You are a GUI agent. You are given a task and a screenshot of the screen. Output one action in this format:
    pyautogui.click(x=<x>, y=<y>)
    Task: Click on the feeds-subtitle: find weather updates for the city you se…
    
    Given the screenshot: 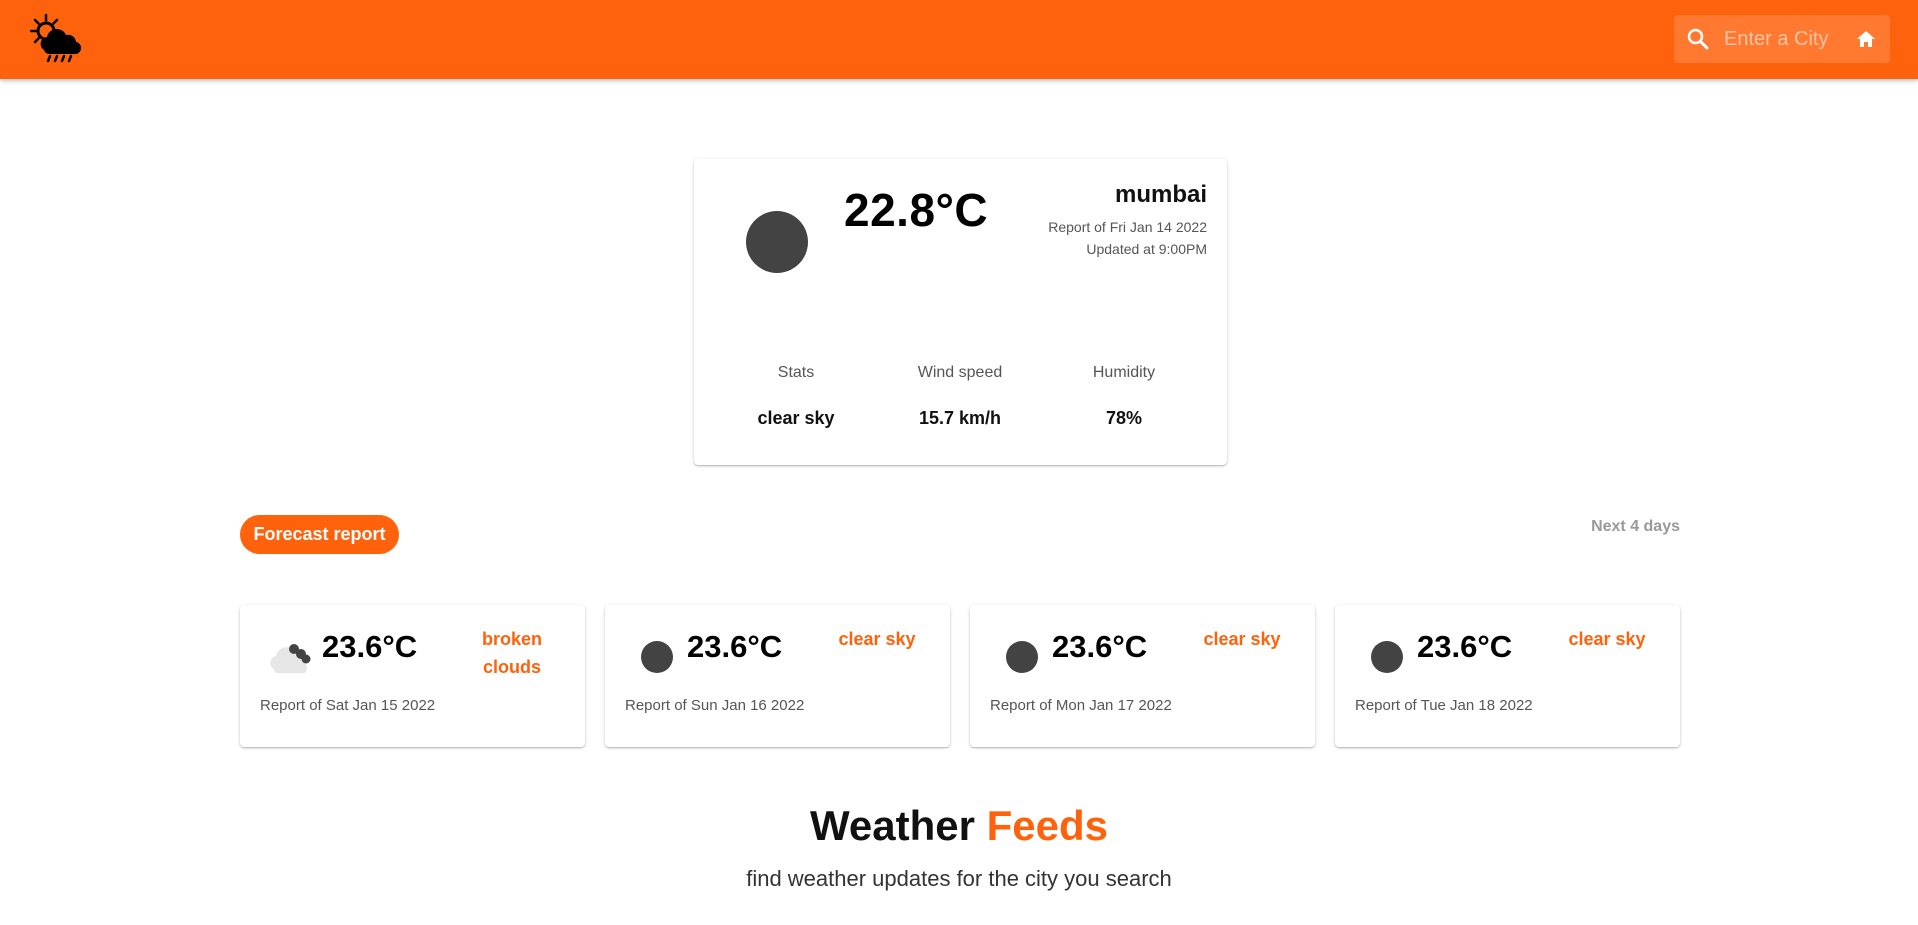 What is the action you would take?
    pyautogui.click(x=959, y=878)
    